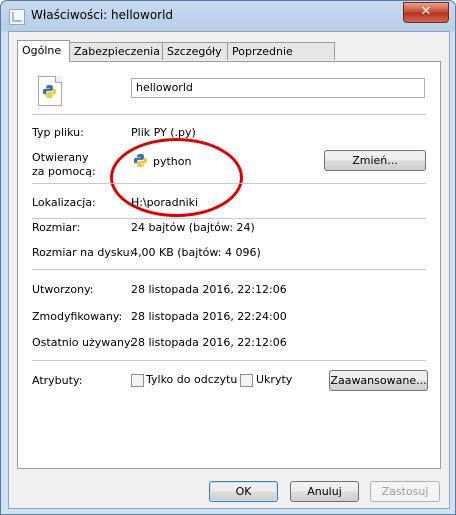 The width and height of the screenshot is (456, 515). What do you see at coordinates (196, 252) in the screenshot?
I see `size-on-disk-value: 4,00 KB (bajtów: 4 096)` at bounding box center [196, 252].